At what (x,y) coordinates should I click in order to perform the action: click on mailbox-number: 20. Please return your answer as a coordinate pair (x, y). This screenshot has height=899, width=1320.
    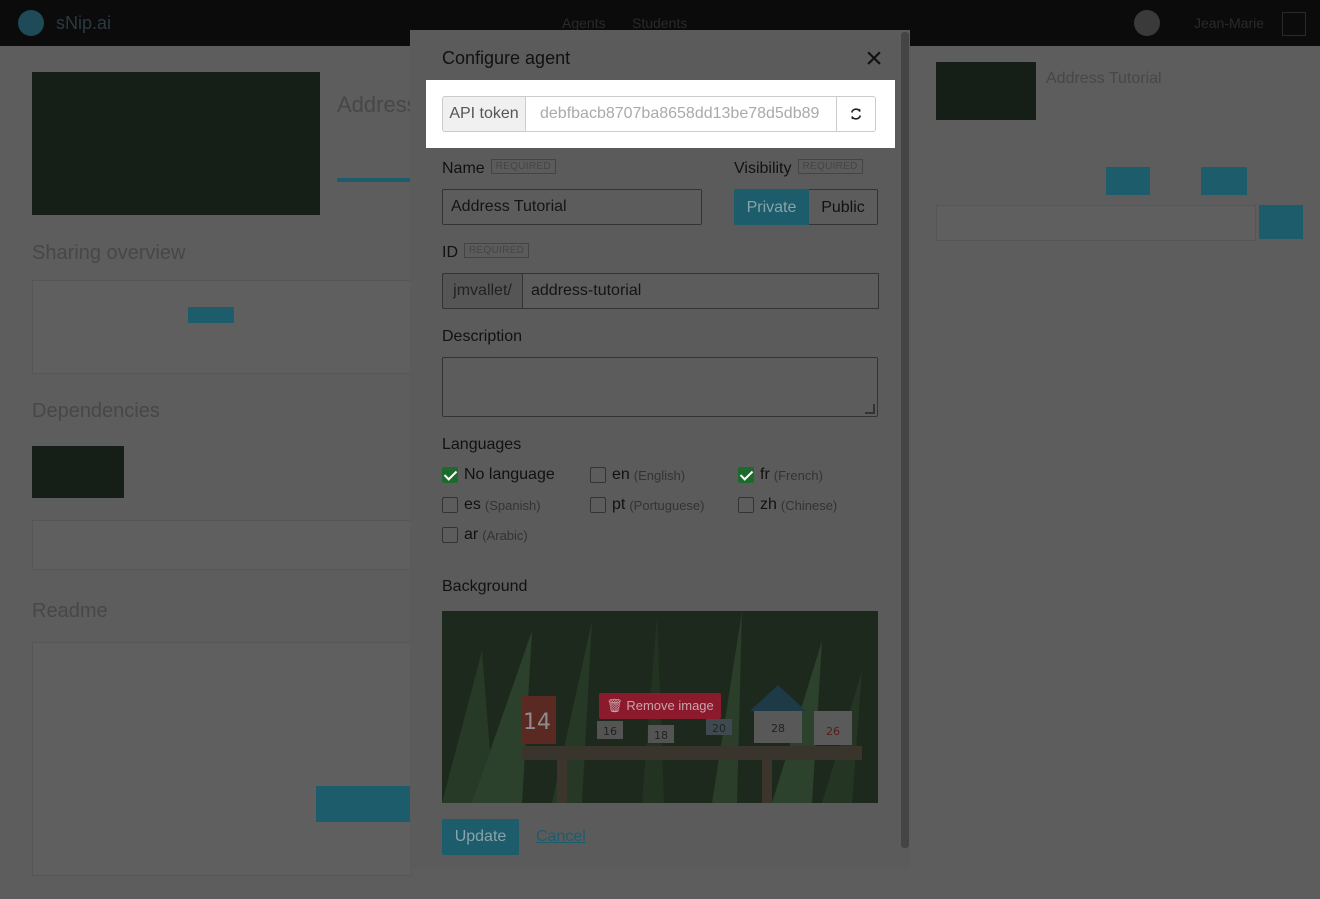
    Looking at the image, I should click on (719, 728).